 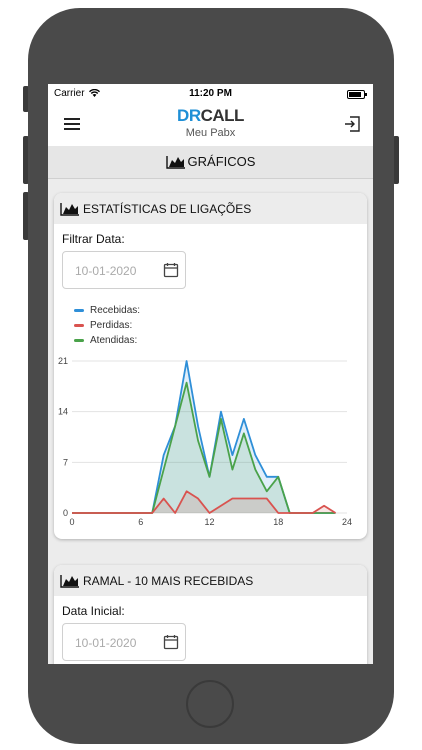 I want to click on y-tick-label: 21, so click(x=63, y=361).